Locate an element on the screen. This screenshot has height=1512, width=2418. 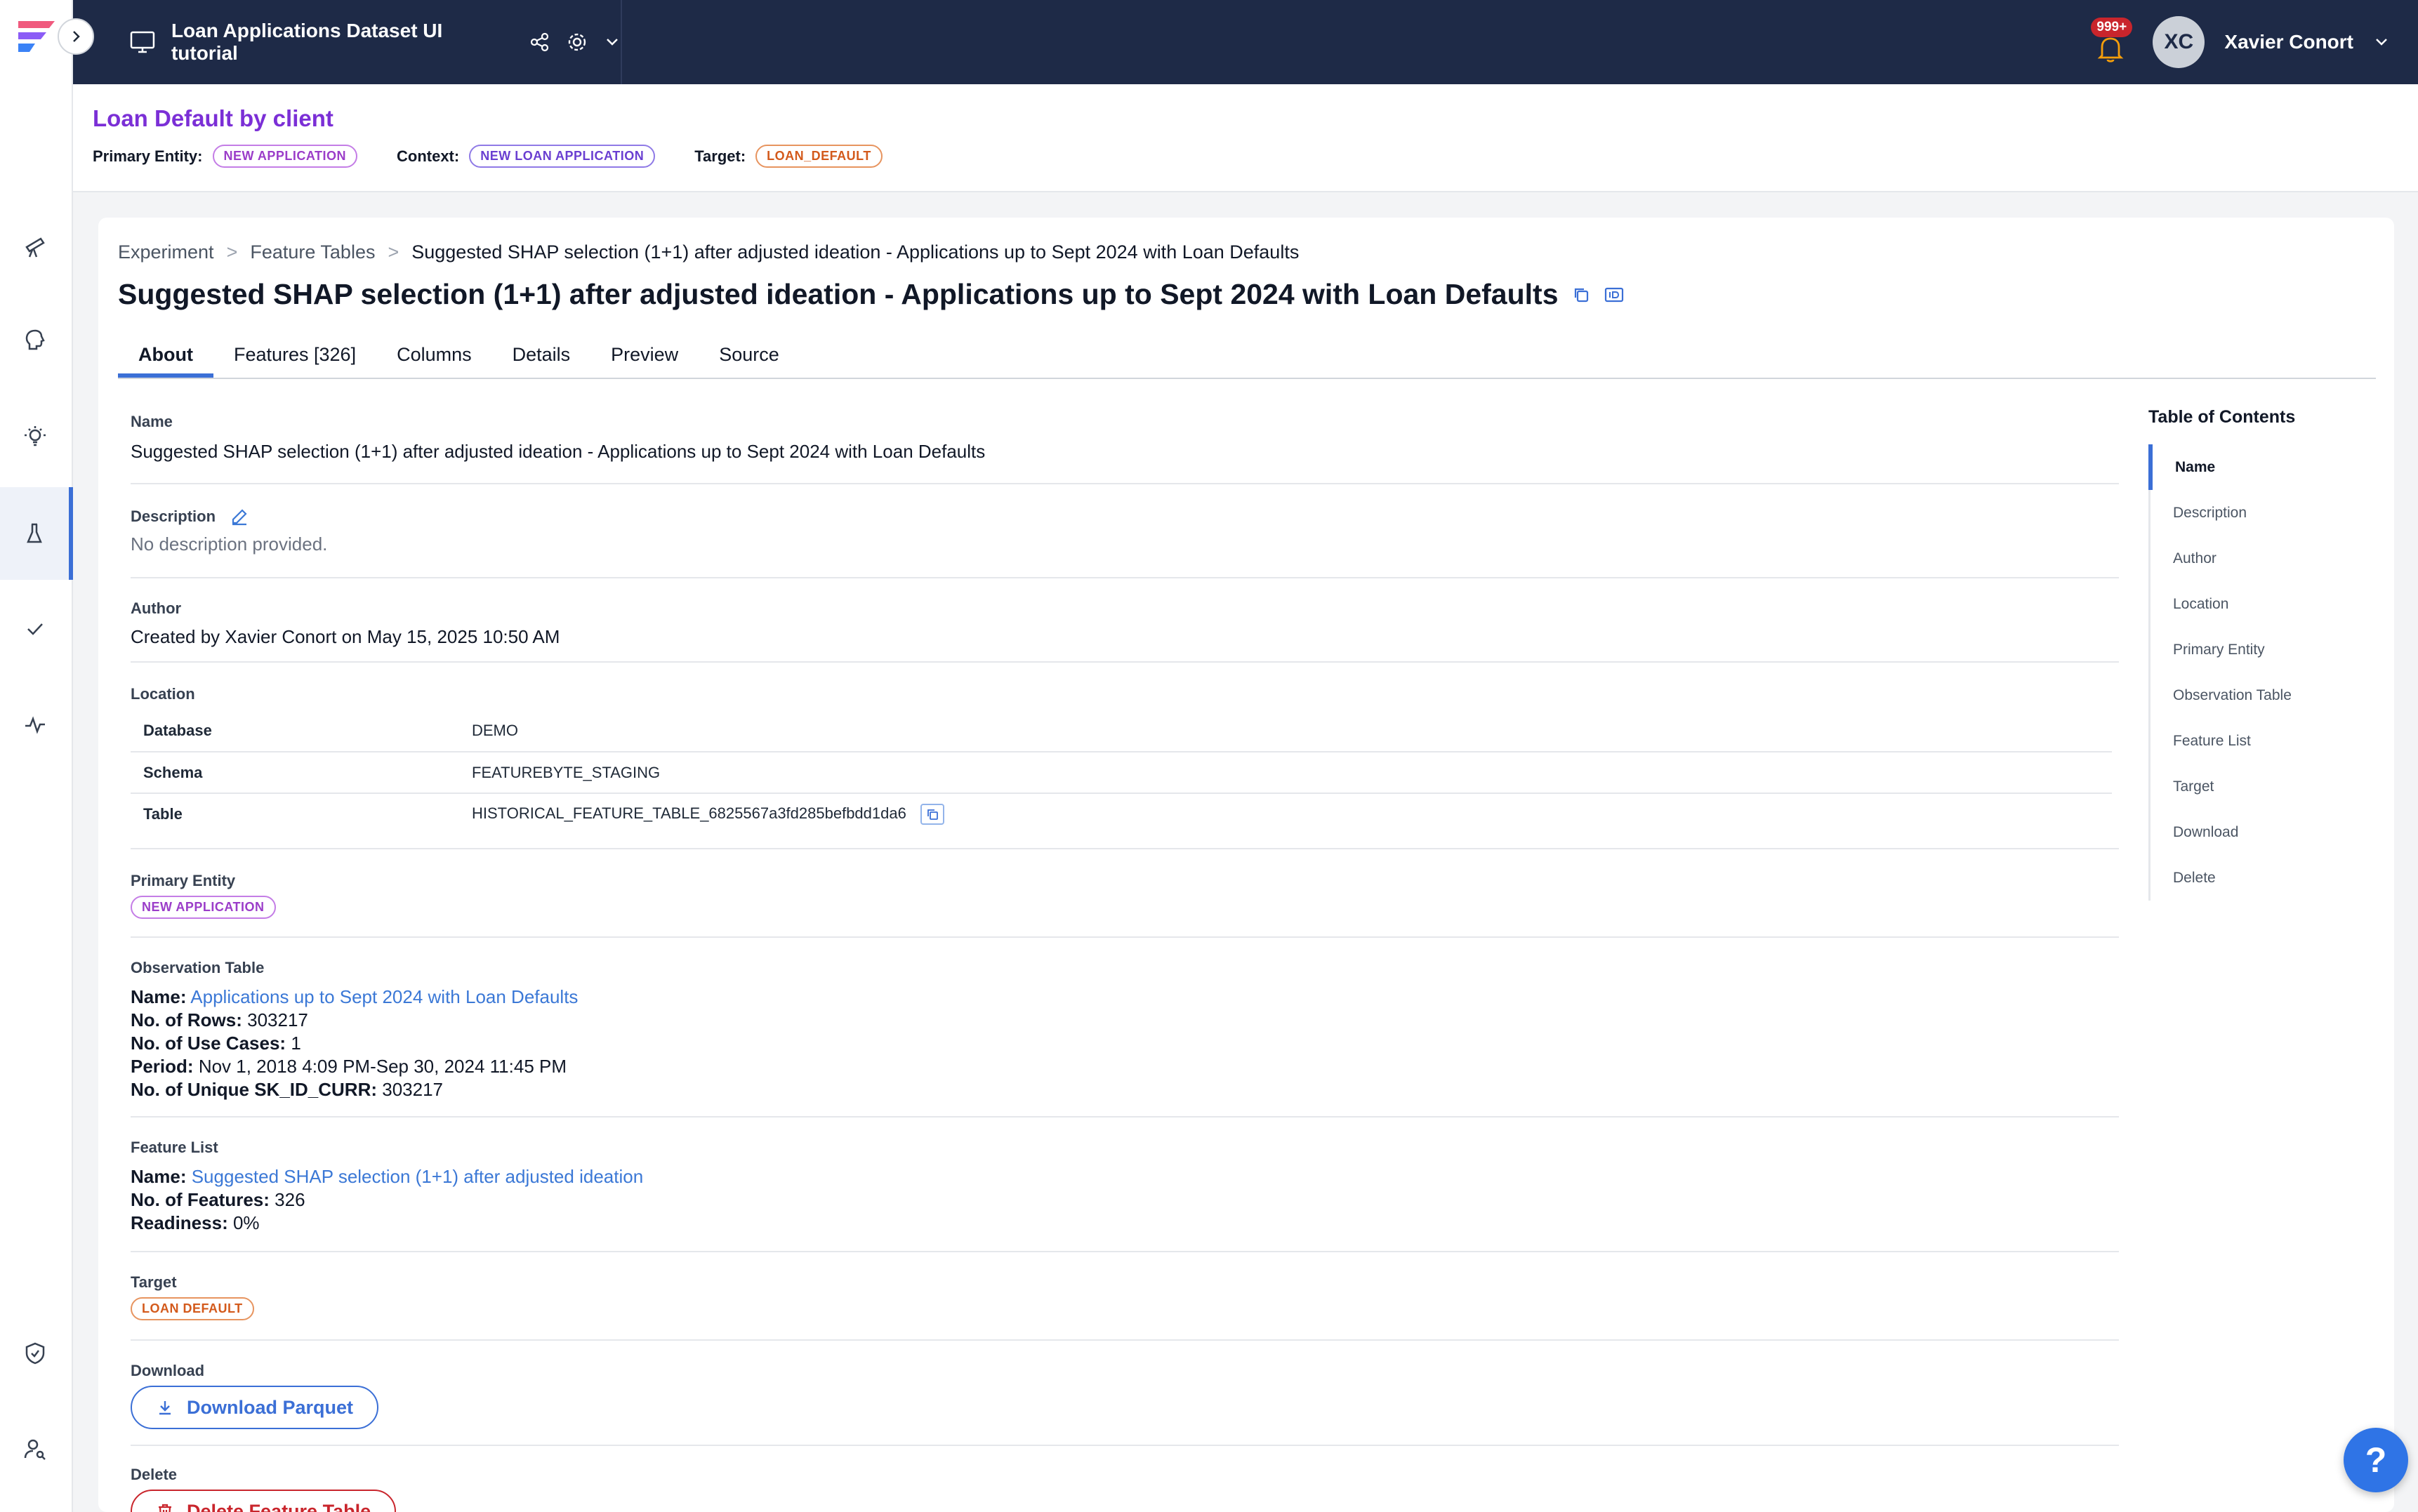
target-section: Target LOAN DEFAULT is located at coordinates (1125, 1296).